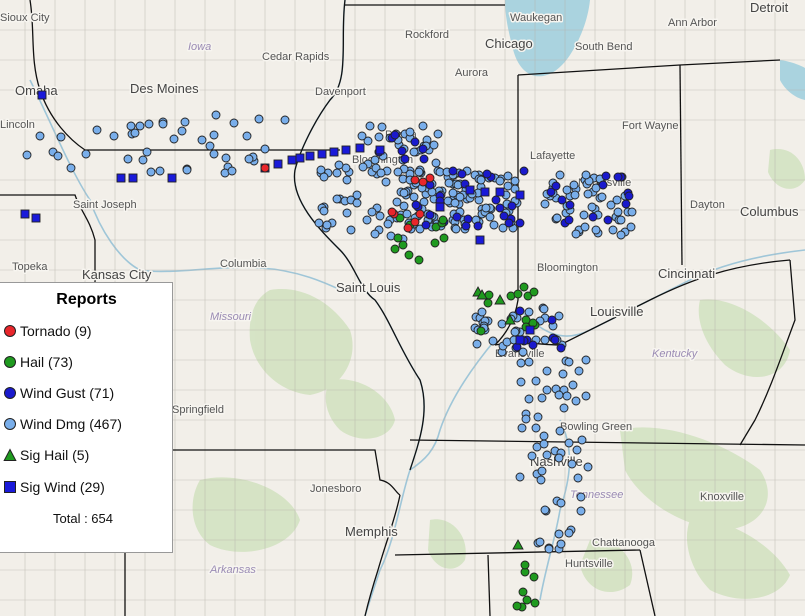 This screenshot has width=805, height=616. What do you see at coordinates (769, 211) in the screenshot?
I see `city-label: Columbus` at bounding box center [769, 211].